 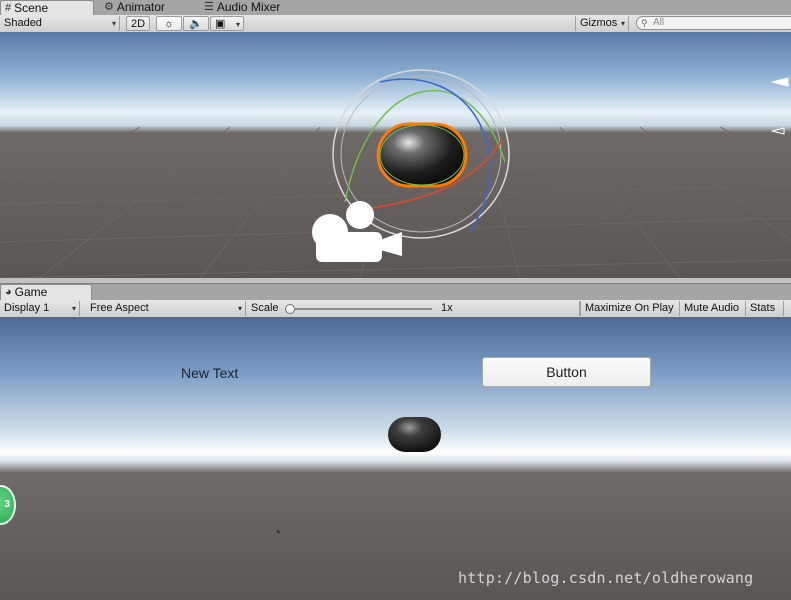 I want to click on selected-capsule-object, so click(x=422, y=155).